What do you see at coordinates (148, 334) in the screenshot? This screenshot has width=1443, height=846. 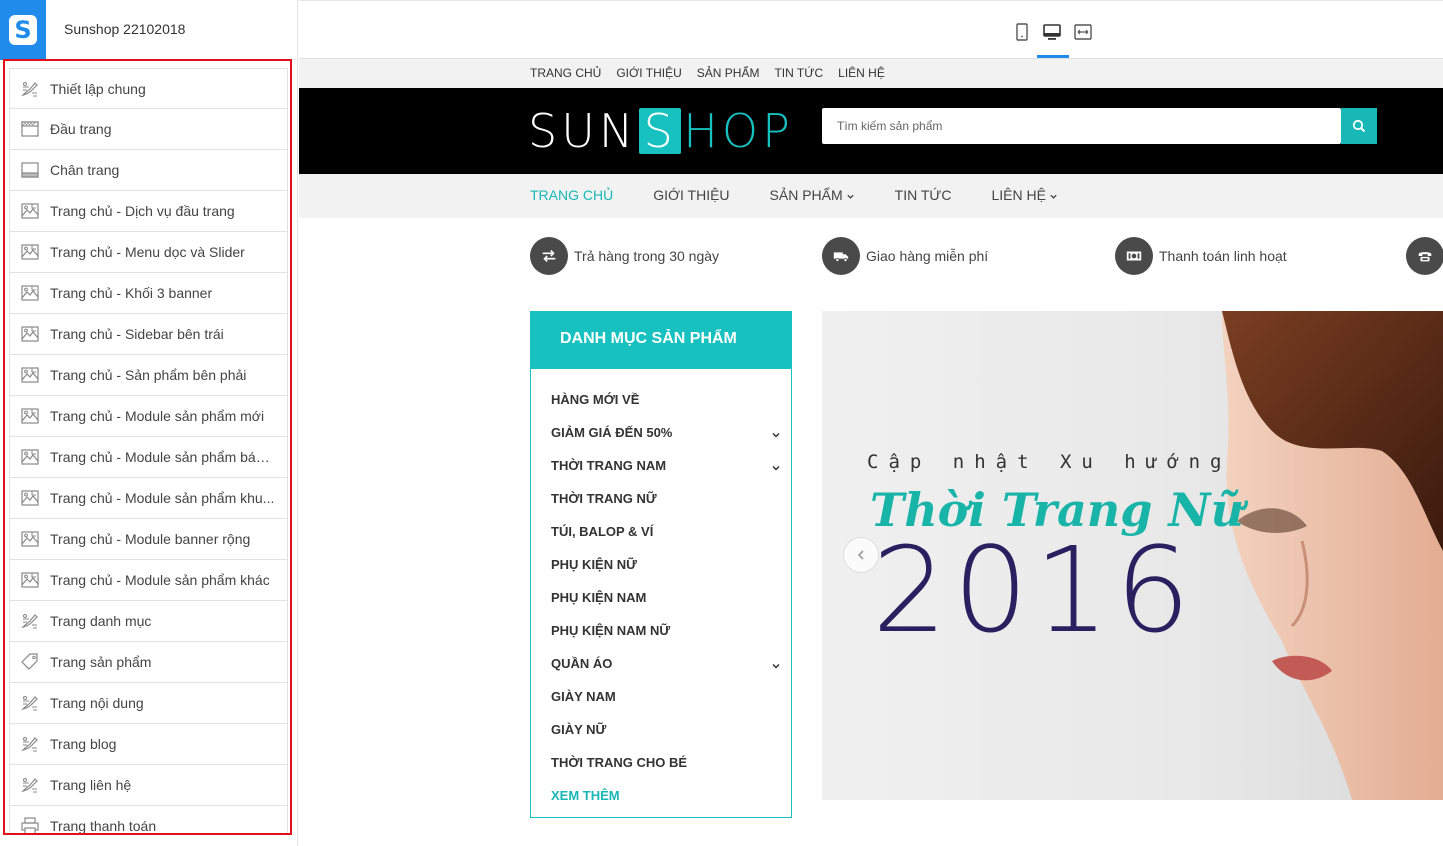 I see `section-item: Trang chủ - Sidebar bên trái` at bounding box center [148, 334].